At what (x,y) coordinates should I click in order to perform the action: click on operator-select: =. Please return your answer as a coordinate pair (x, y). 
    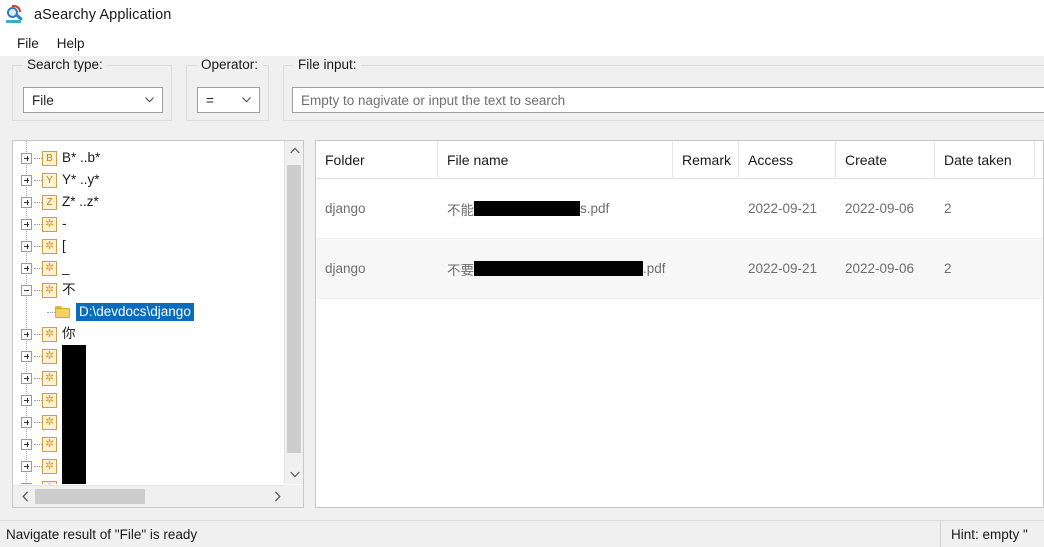
    Looking at the image, I should click on (228, 100).